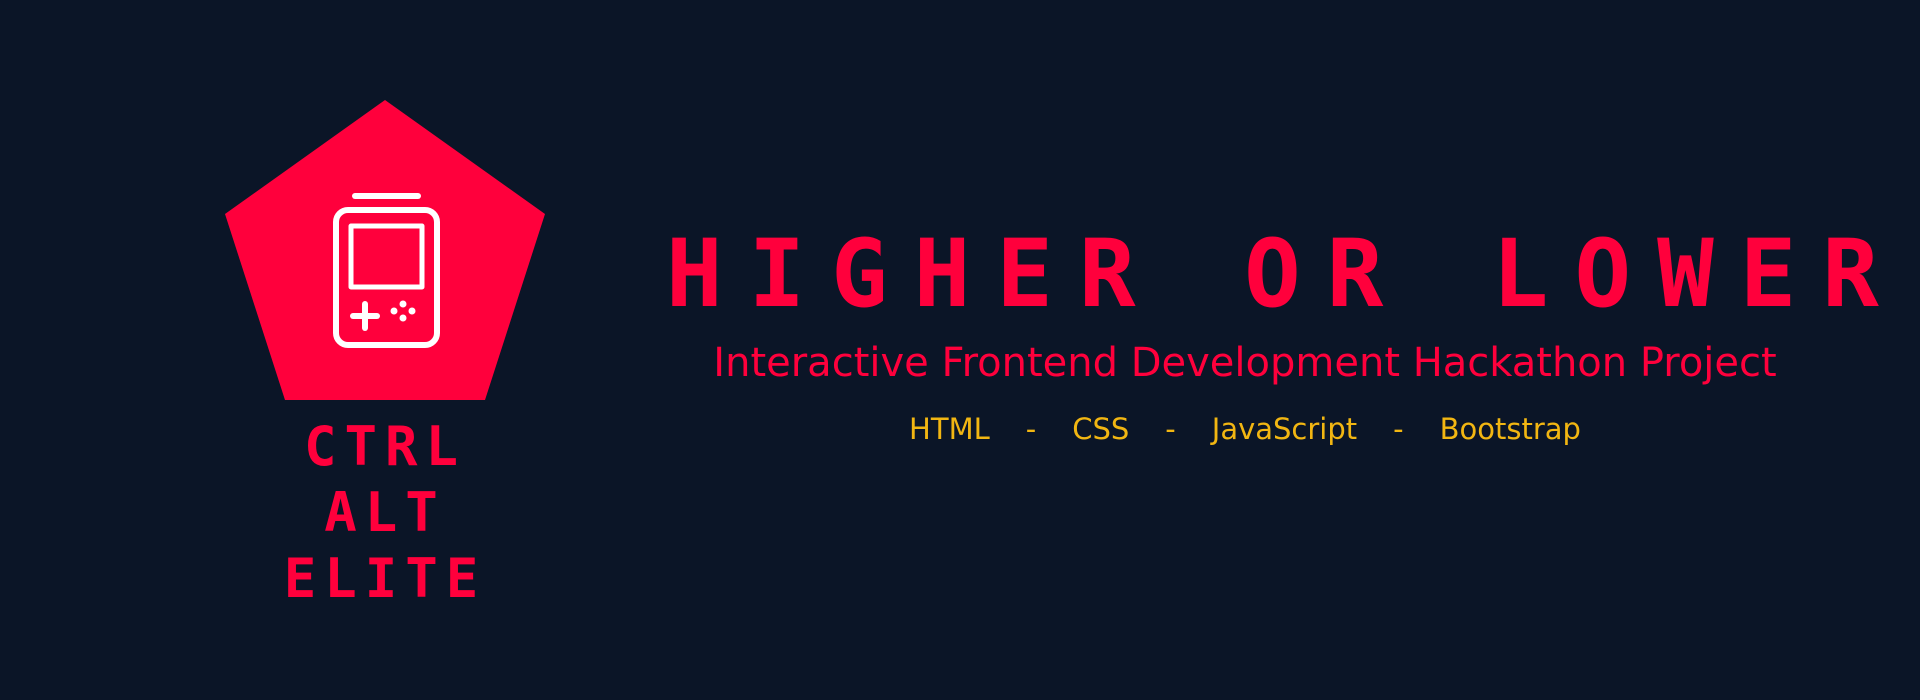 The image size is (1920, 700). I want to click on pentagon-shape, so click(385, 250).